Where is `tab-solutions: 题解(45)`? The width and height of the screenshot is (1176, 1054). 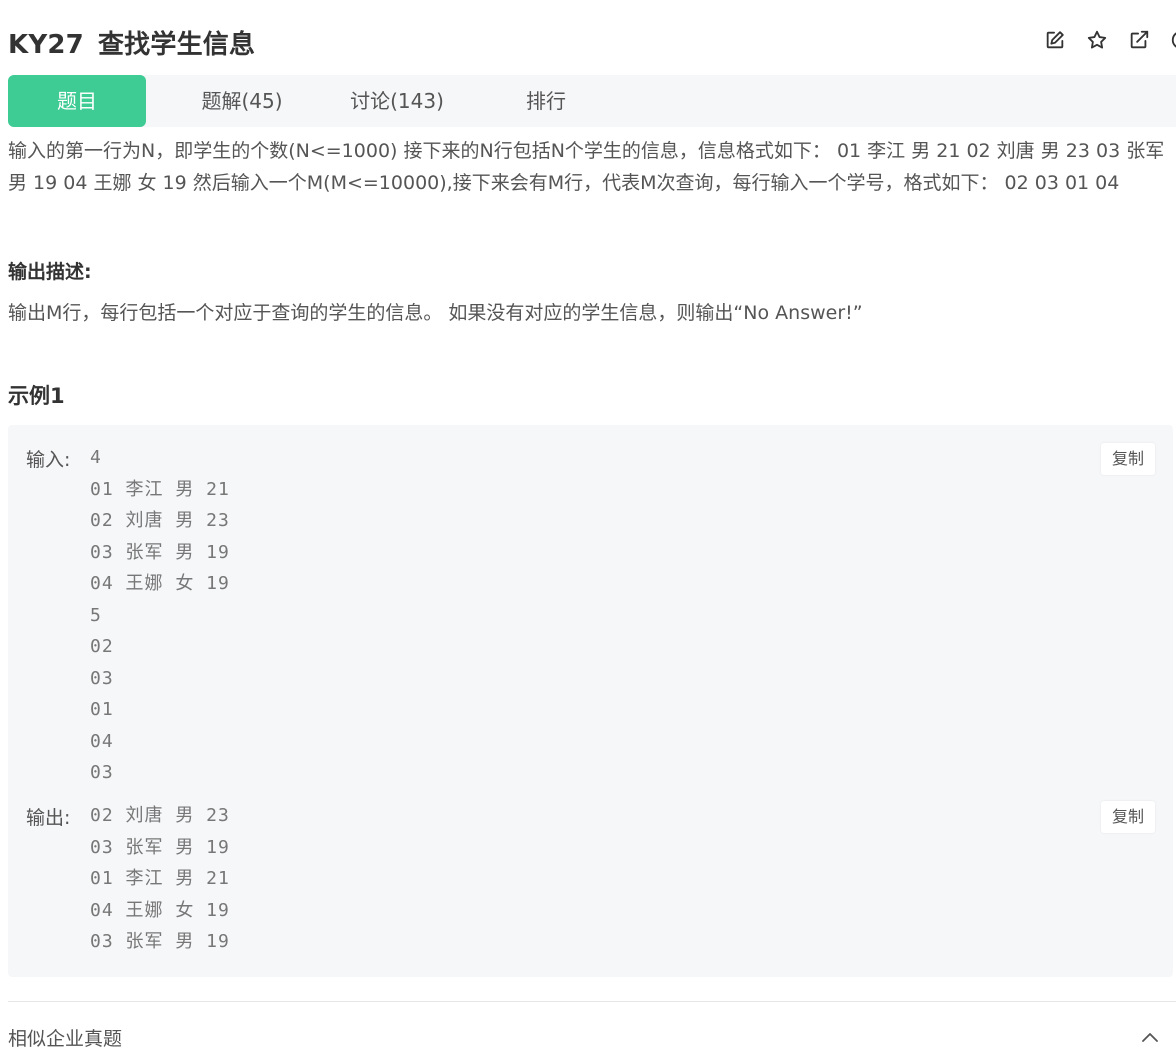
tab-solutions: 题解(45) is located at coordinates (242, 101).